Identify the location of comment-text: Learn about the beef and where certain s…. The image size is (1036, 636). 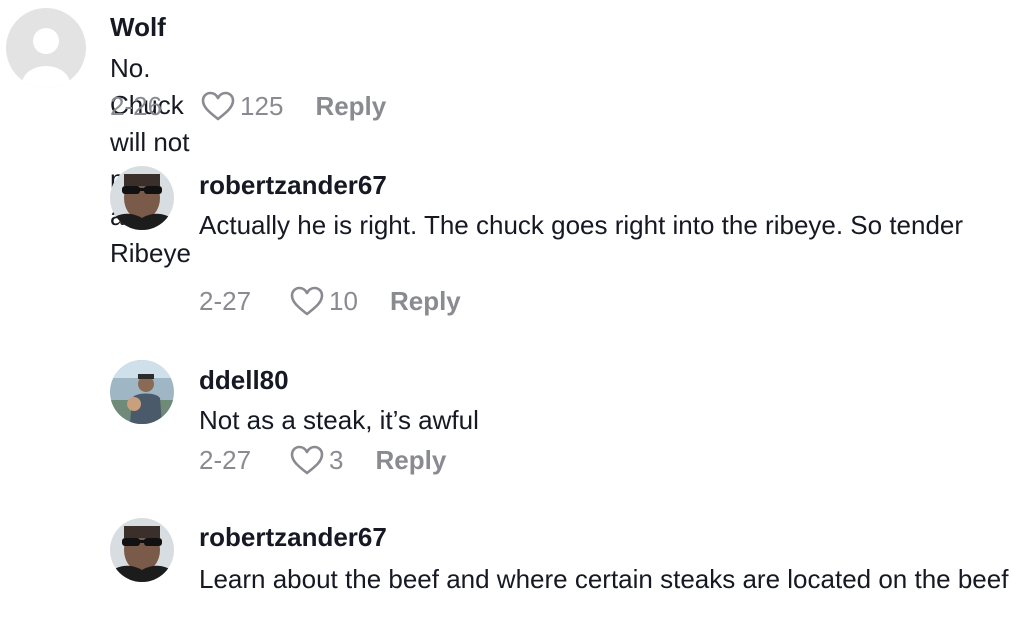
(604, 579).